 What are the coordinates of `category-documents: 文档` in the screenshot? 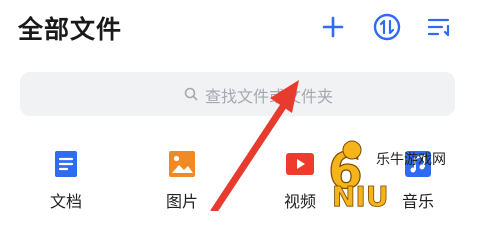 It's located at (66, 178).